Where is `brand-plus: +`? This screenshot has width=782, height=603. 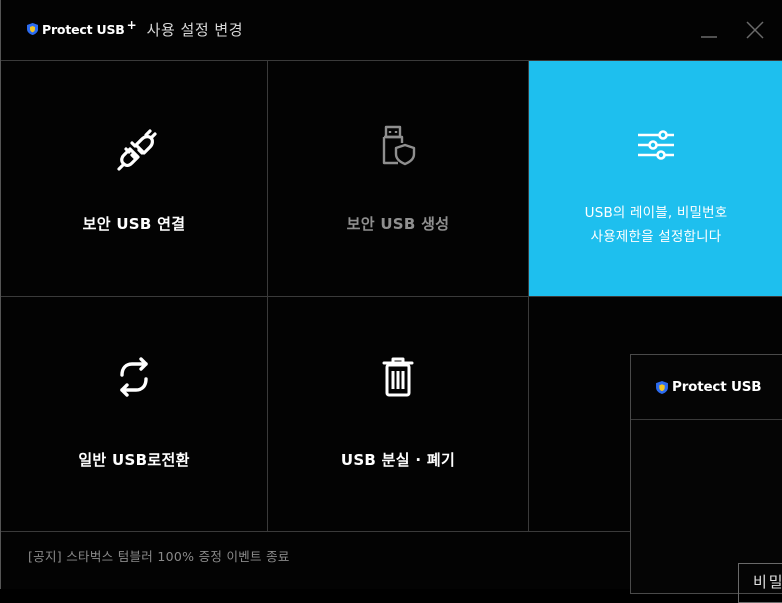
brand-plus: + is located at coordinates (131, 25).